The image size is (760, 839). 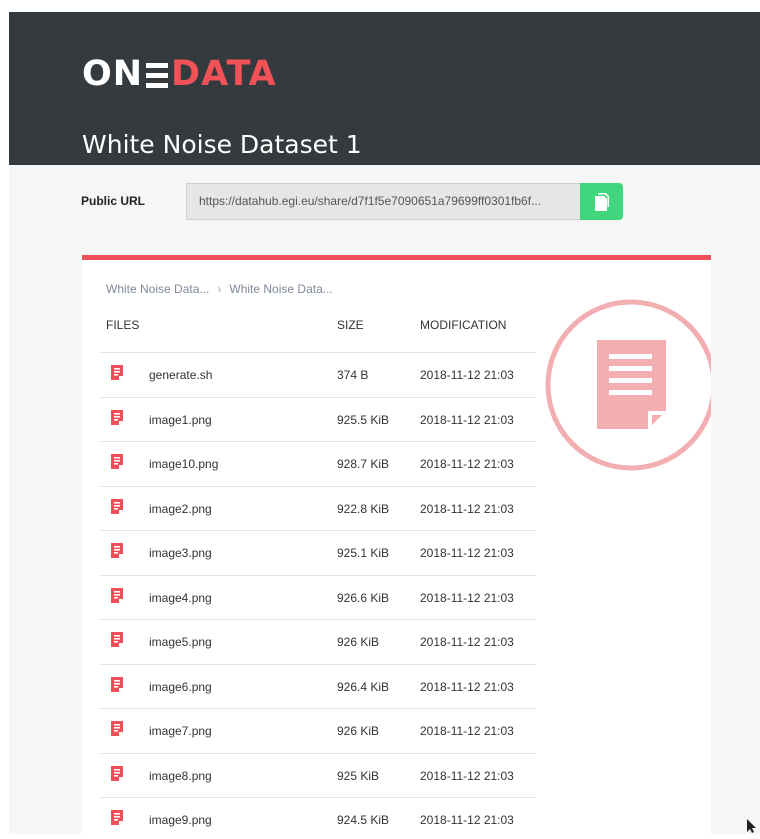 What do you see at coordinates (180, 731) in the screenshot?
I see `file-name: image7.png` at bounding box center [180, 731].